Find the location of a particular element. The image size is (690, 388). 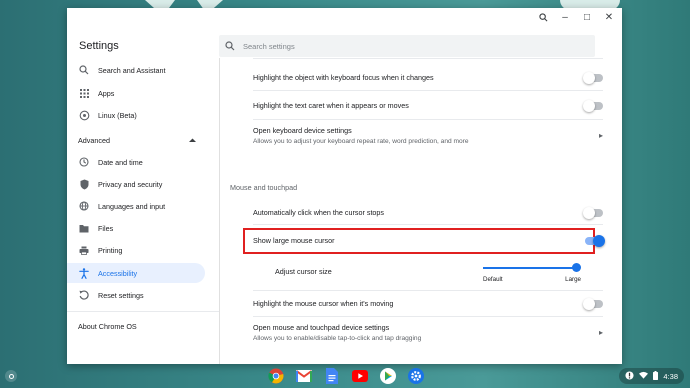

sidebar-item-label: Languages and input is located at coordinates (132, 206).